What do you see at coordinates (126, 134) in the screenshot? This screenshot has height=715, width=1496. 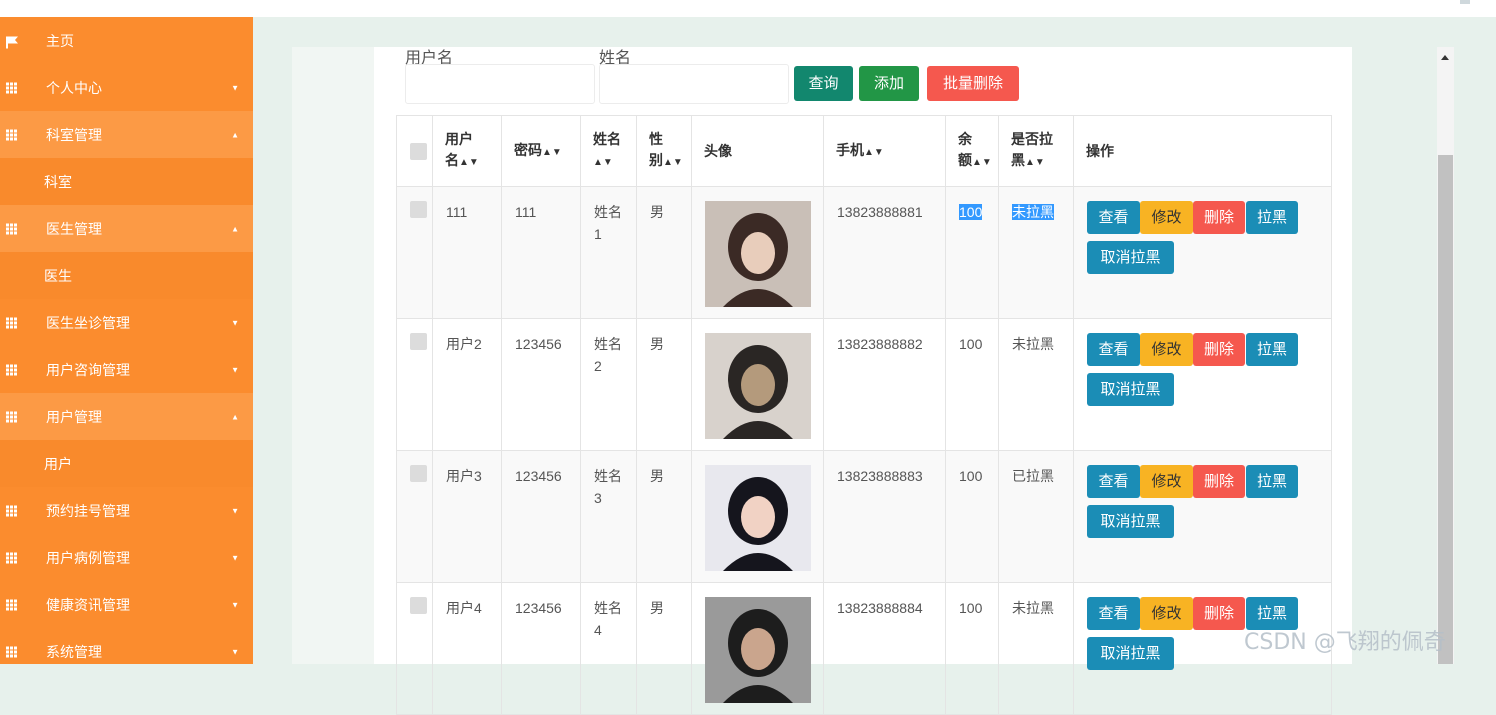 I see `sidebar-item: 科室管理 ▲` at bounding box center [126, 134].